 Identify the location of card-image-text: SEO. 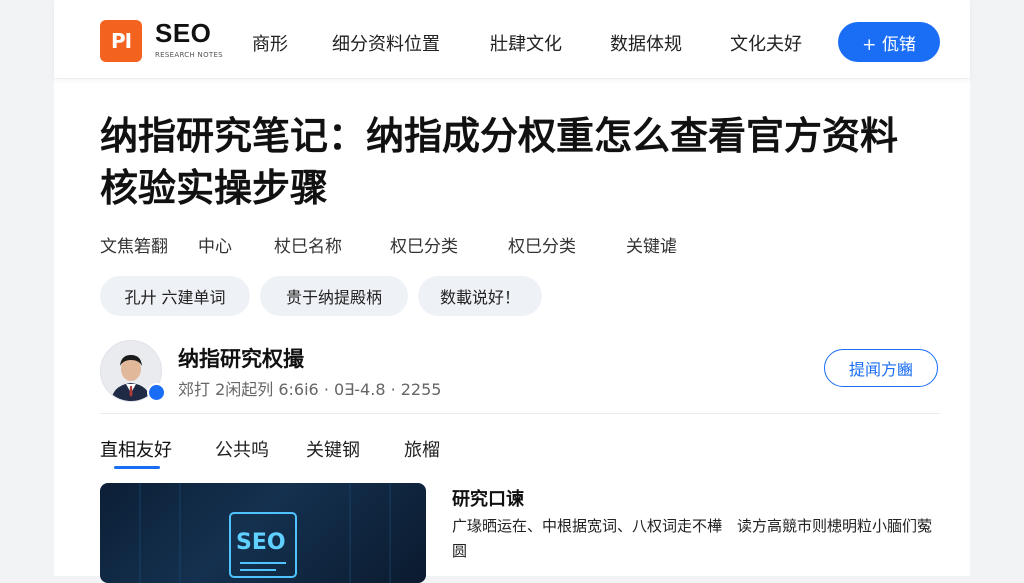
(261, 542).